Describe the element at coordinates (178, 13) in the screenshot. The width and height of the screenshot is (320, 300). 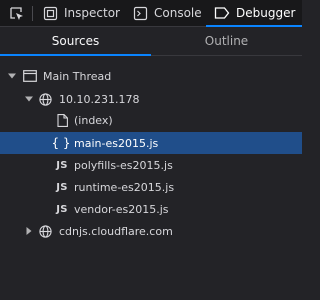
I see `tab-console-label: Console` at that location.